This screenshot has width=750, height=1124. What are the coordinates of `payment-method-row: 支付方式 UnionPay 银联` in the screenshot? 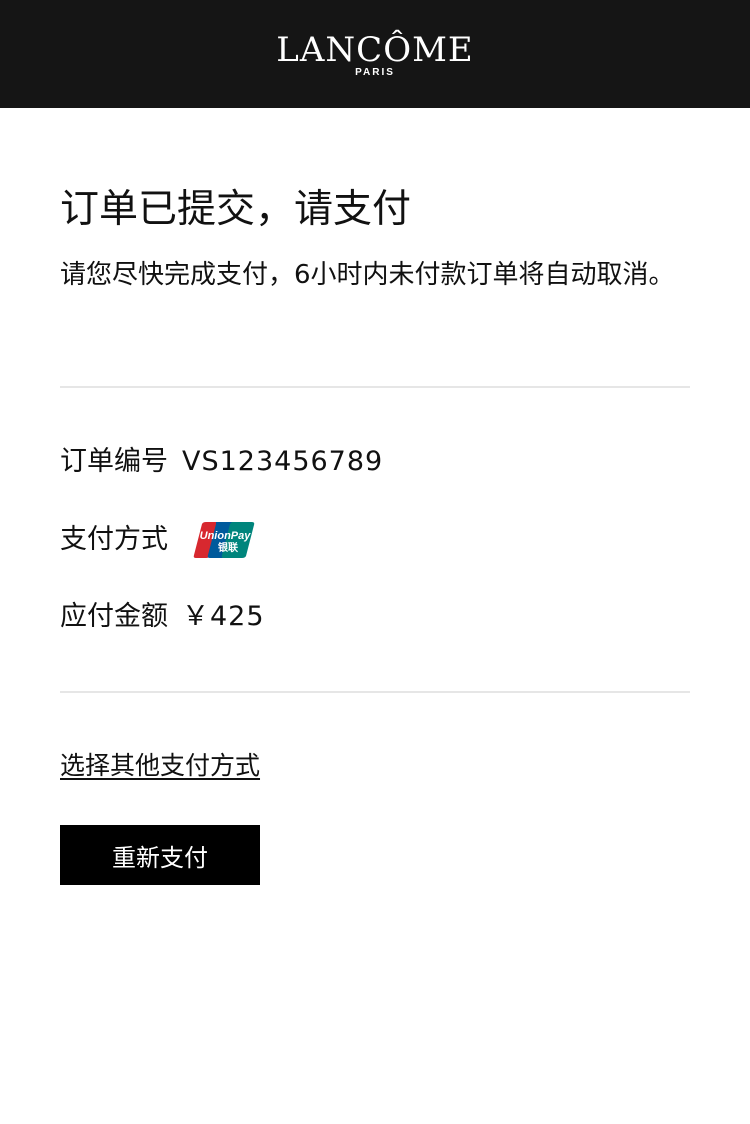 It's located at (158, 540).